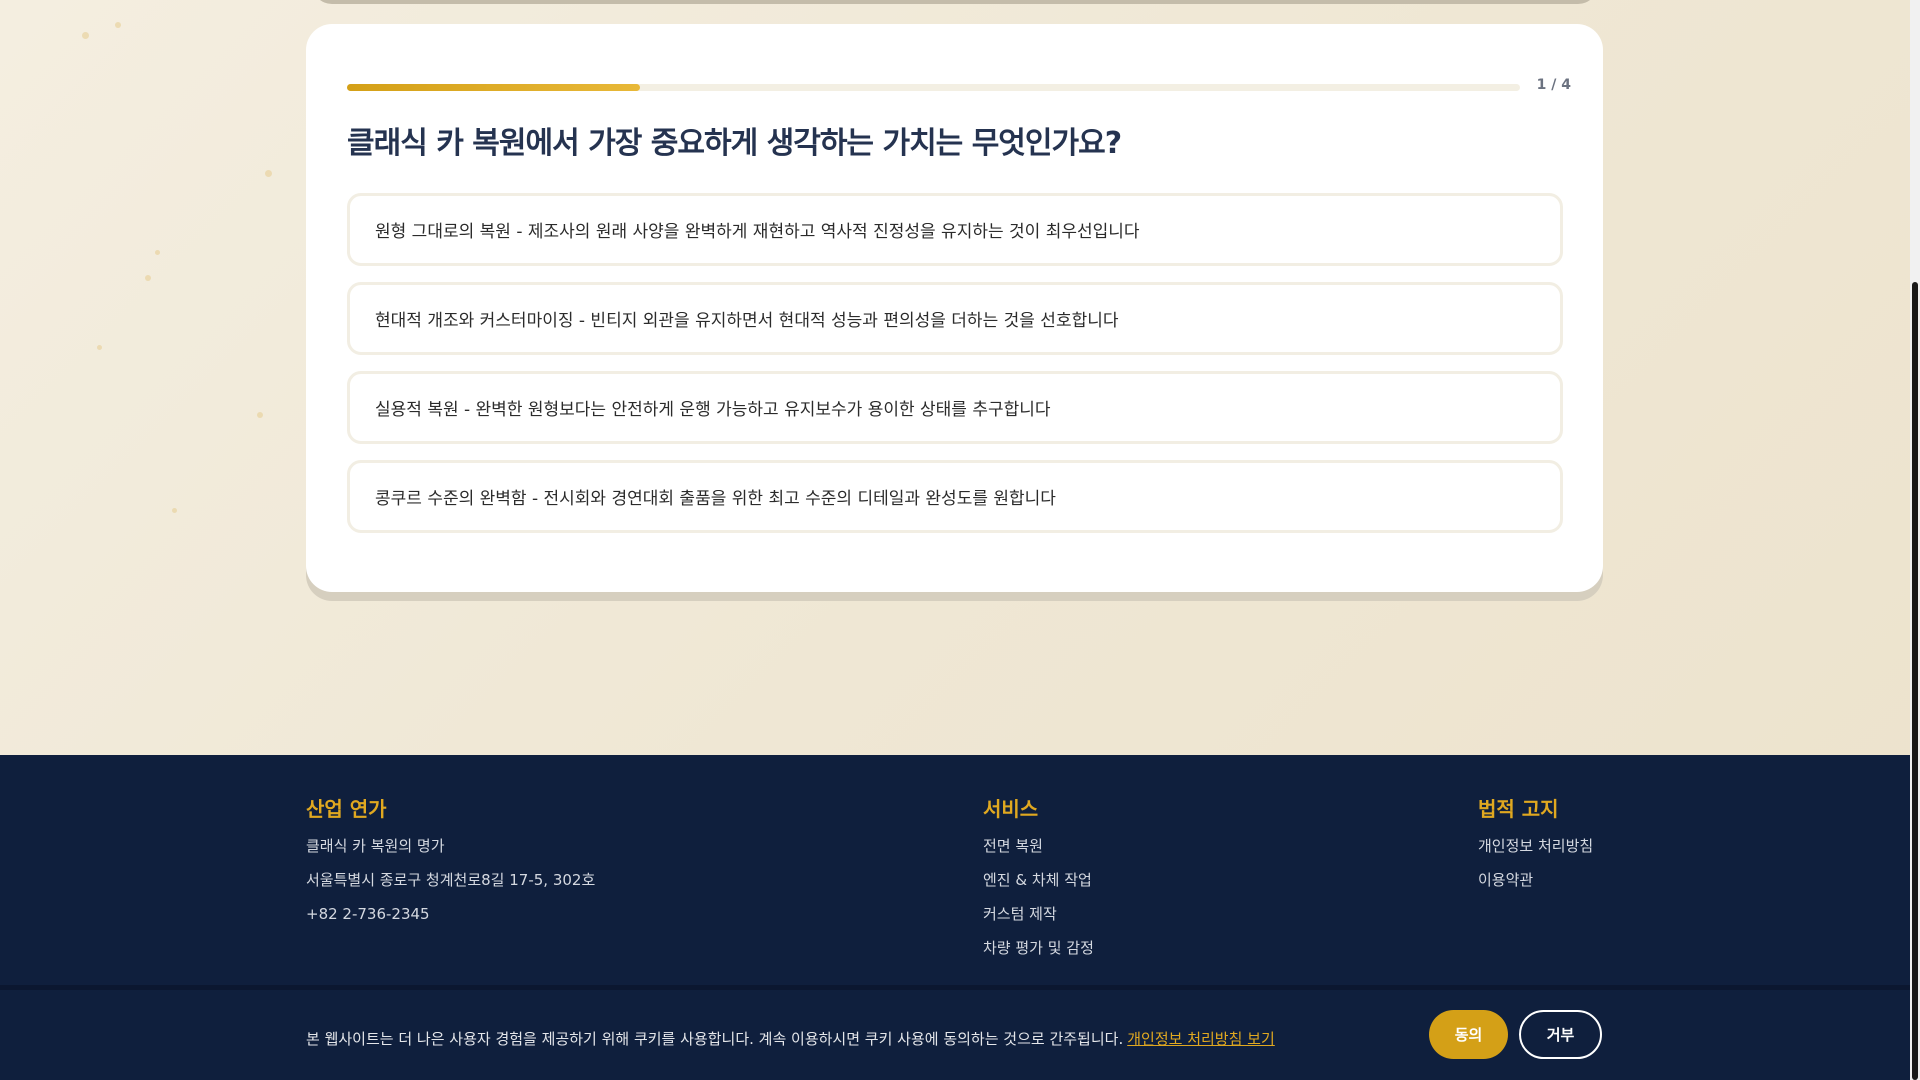 The width and height of the screenshot is (1920, 1080). What do you see at coordinates (1553, 85) in the screenshot?
I see `question-counter: 1 / 4` at bounding box center [1553, 85].